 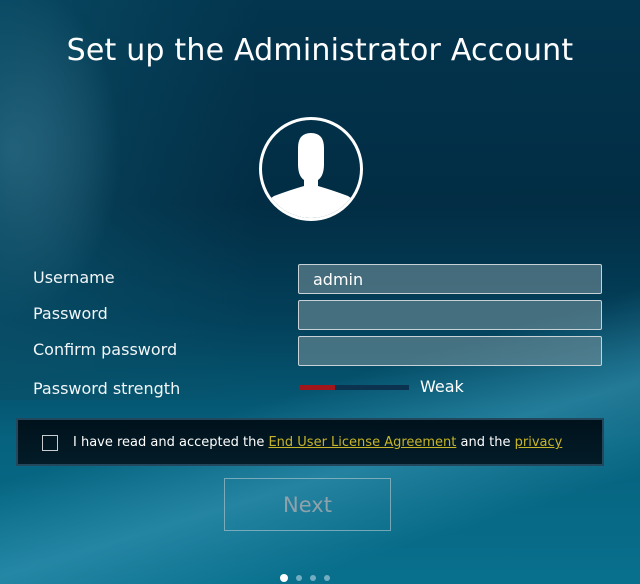 I want to click on step-indicator, so click(x=305, y=578).